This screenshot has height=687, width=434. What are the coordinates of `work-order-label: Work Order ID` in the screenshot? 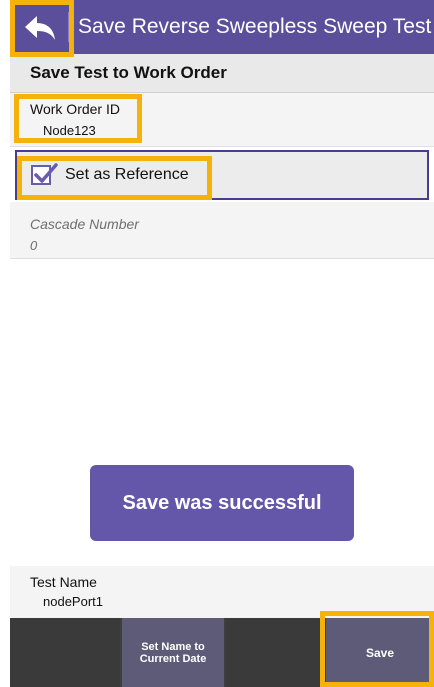 It's located at (75, 109).